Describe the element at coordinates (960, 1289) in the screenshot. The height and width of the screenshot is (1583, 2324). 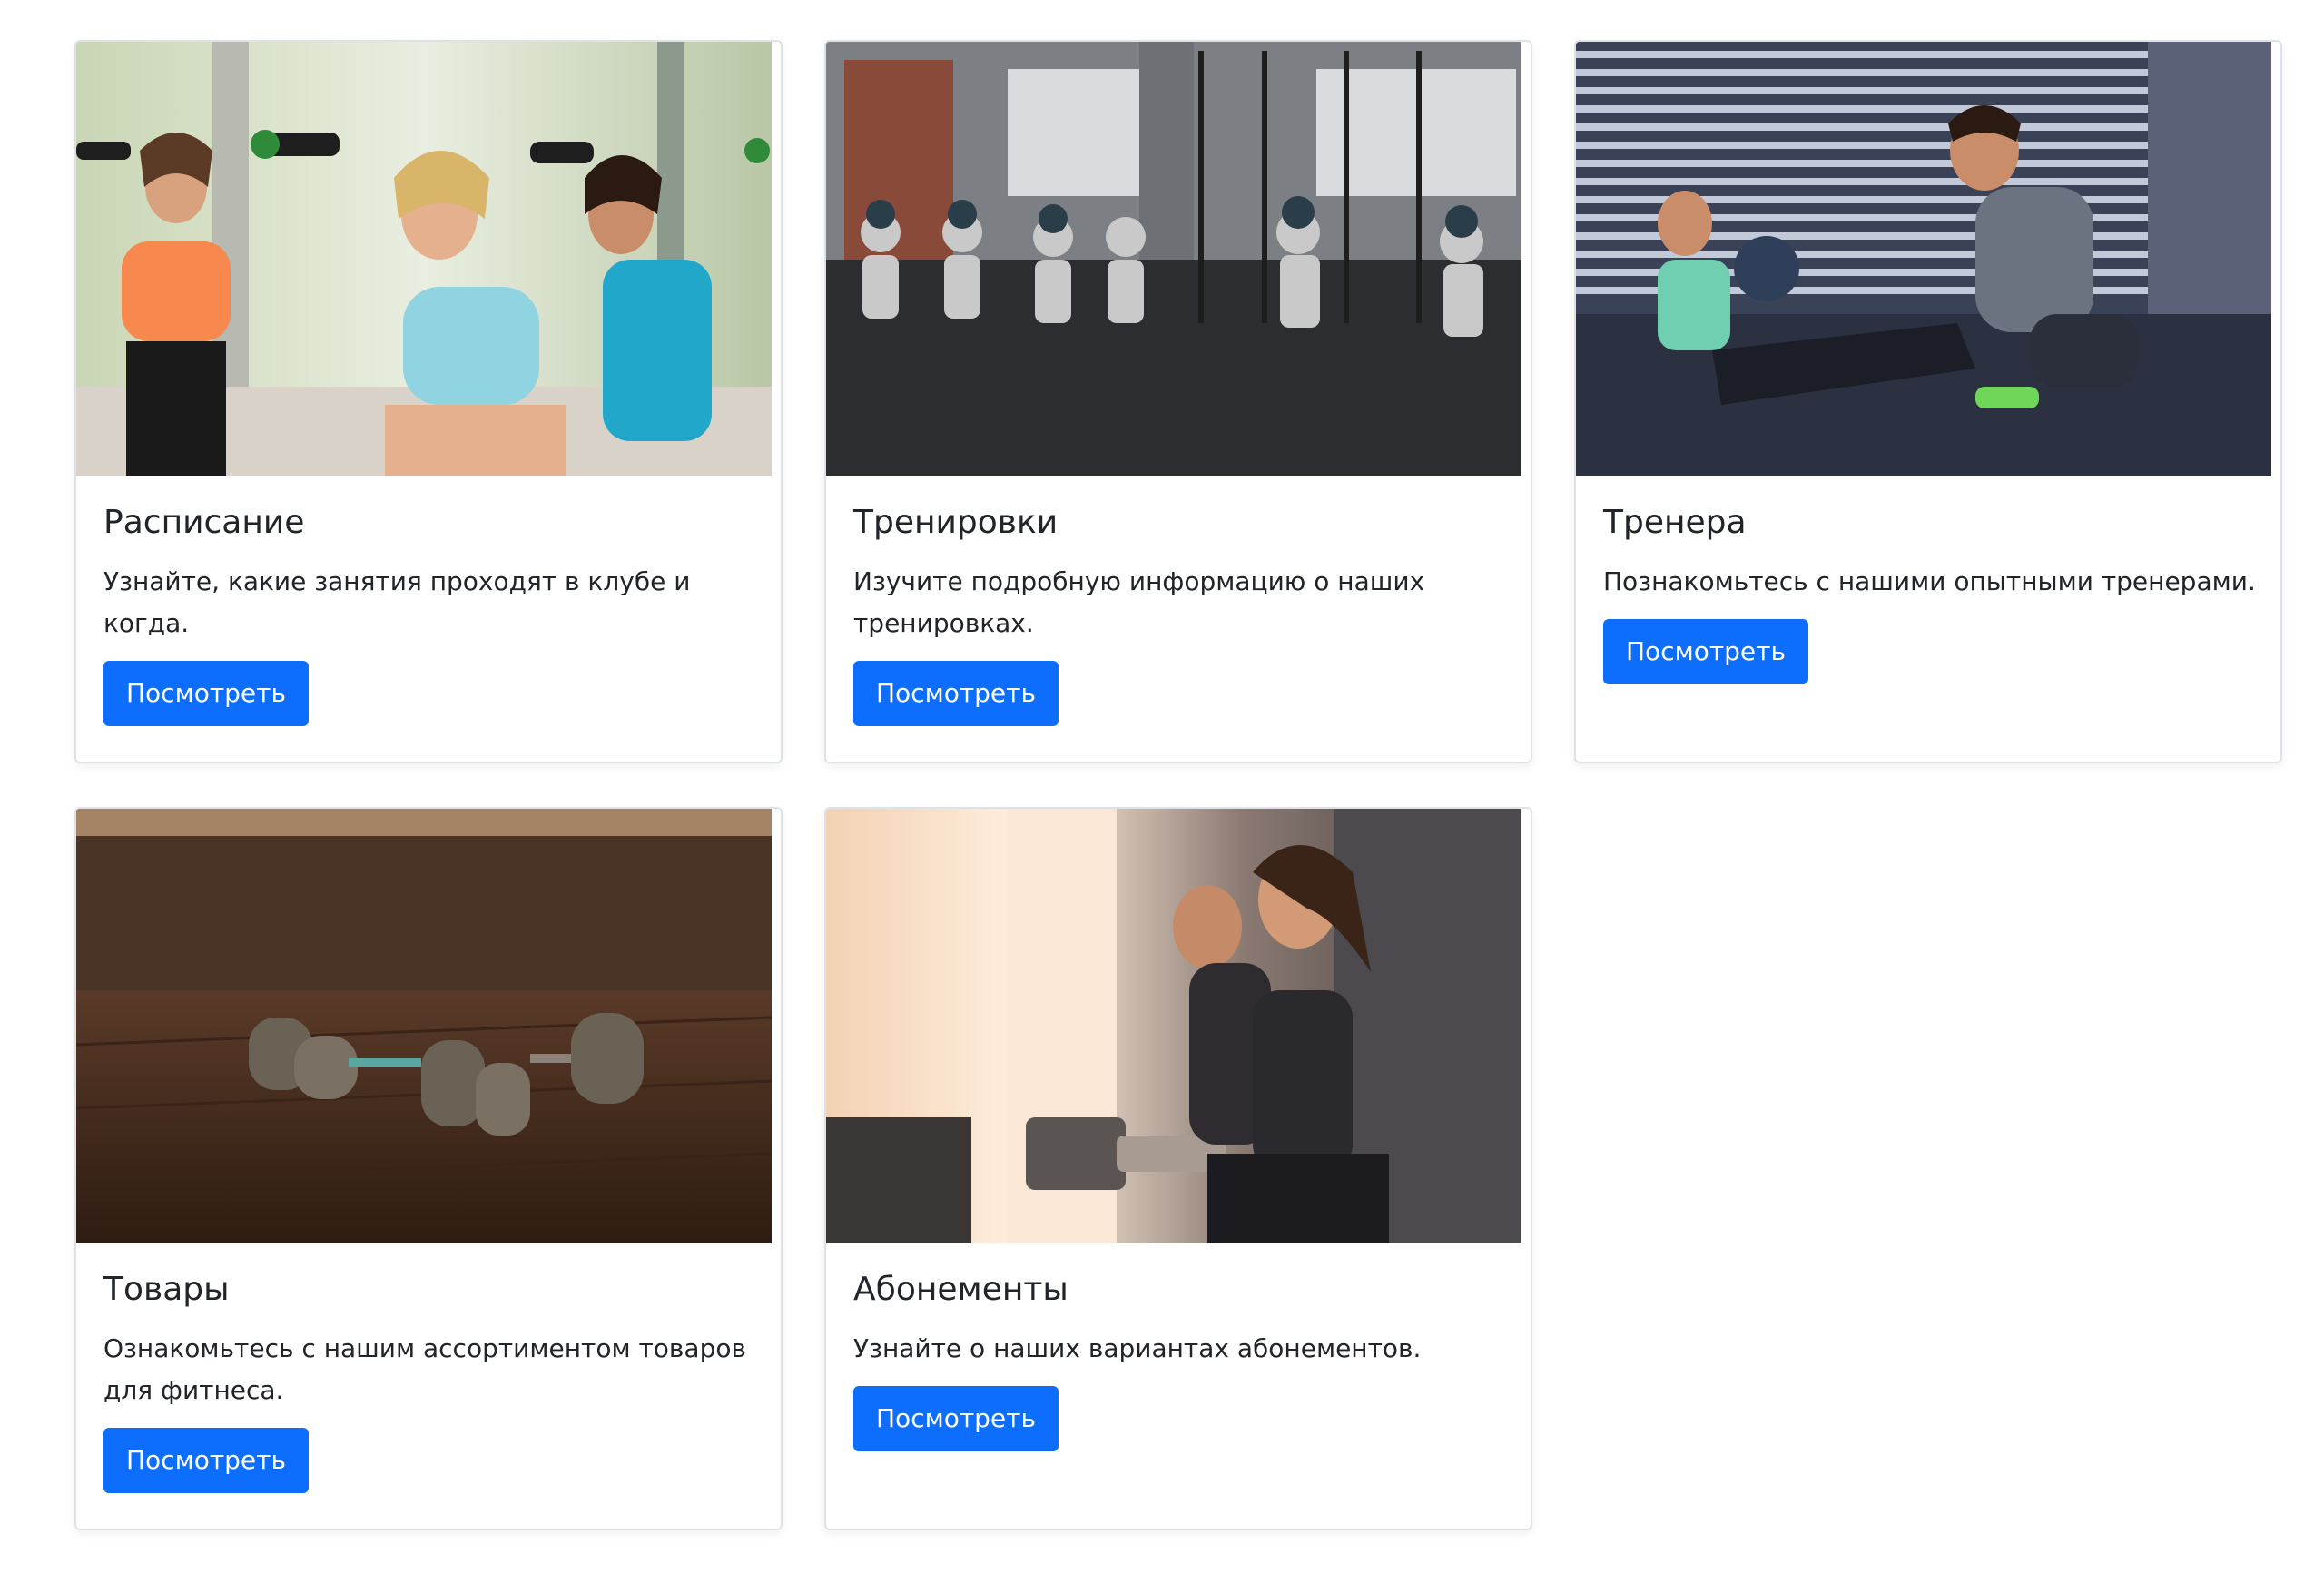
I see `card-title: Абонементы` at that location.